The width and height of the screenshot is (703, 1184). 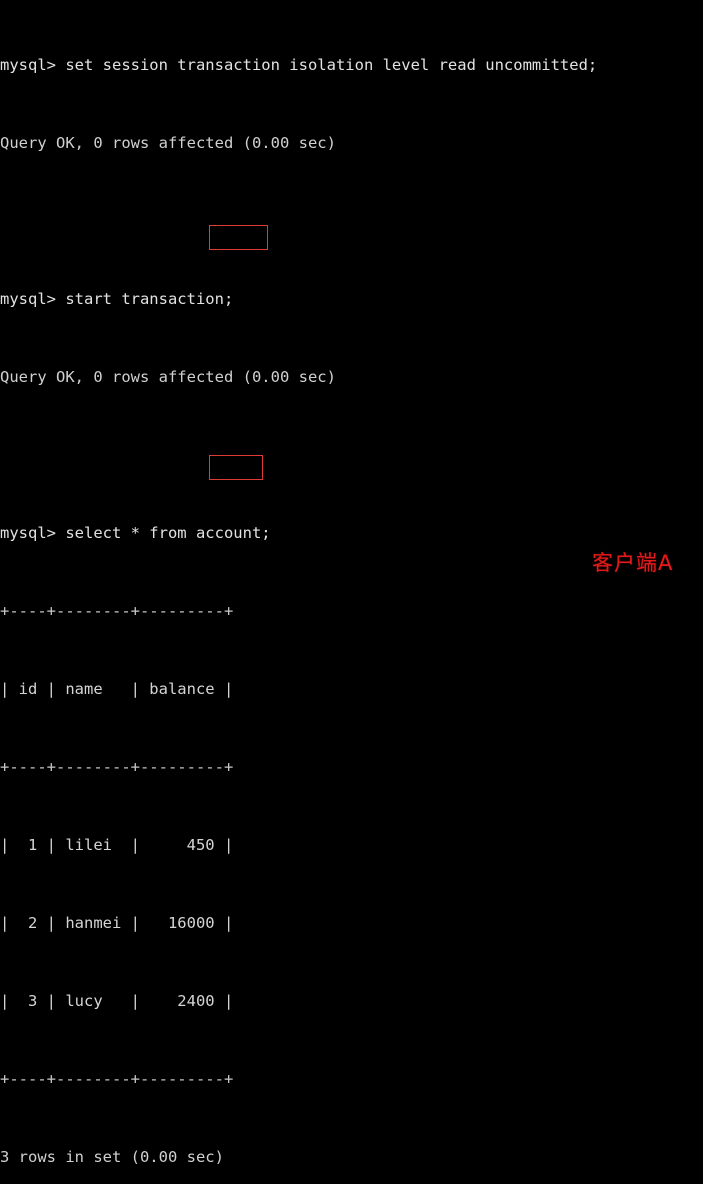 I want to click on table1-rule-top: +----+--------+---------+, so click(x=117, y=611).